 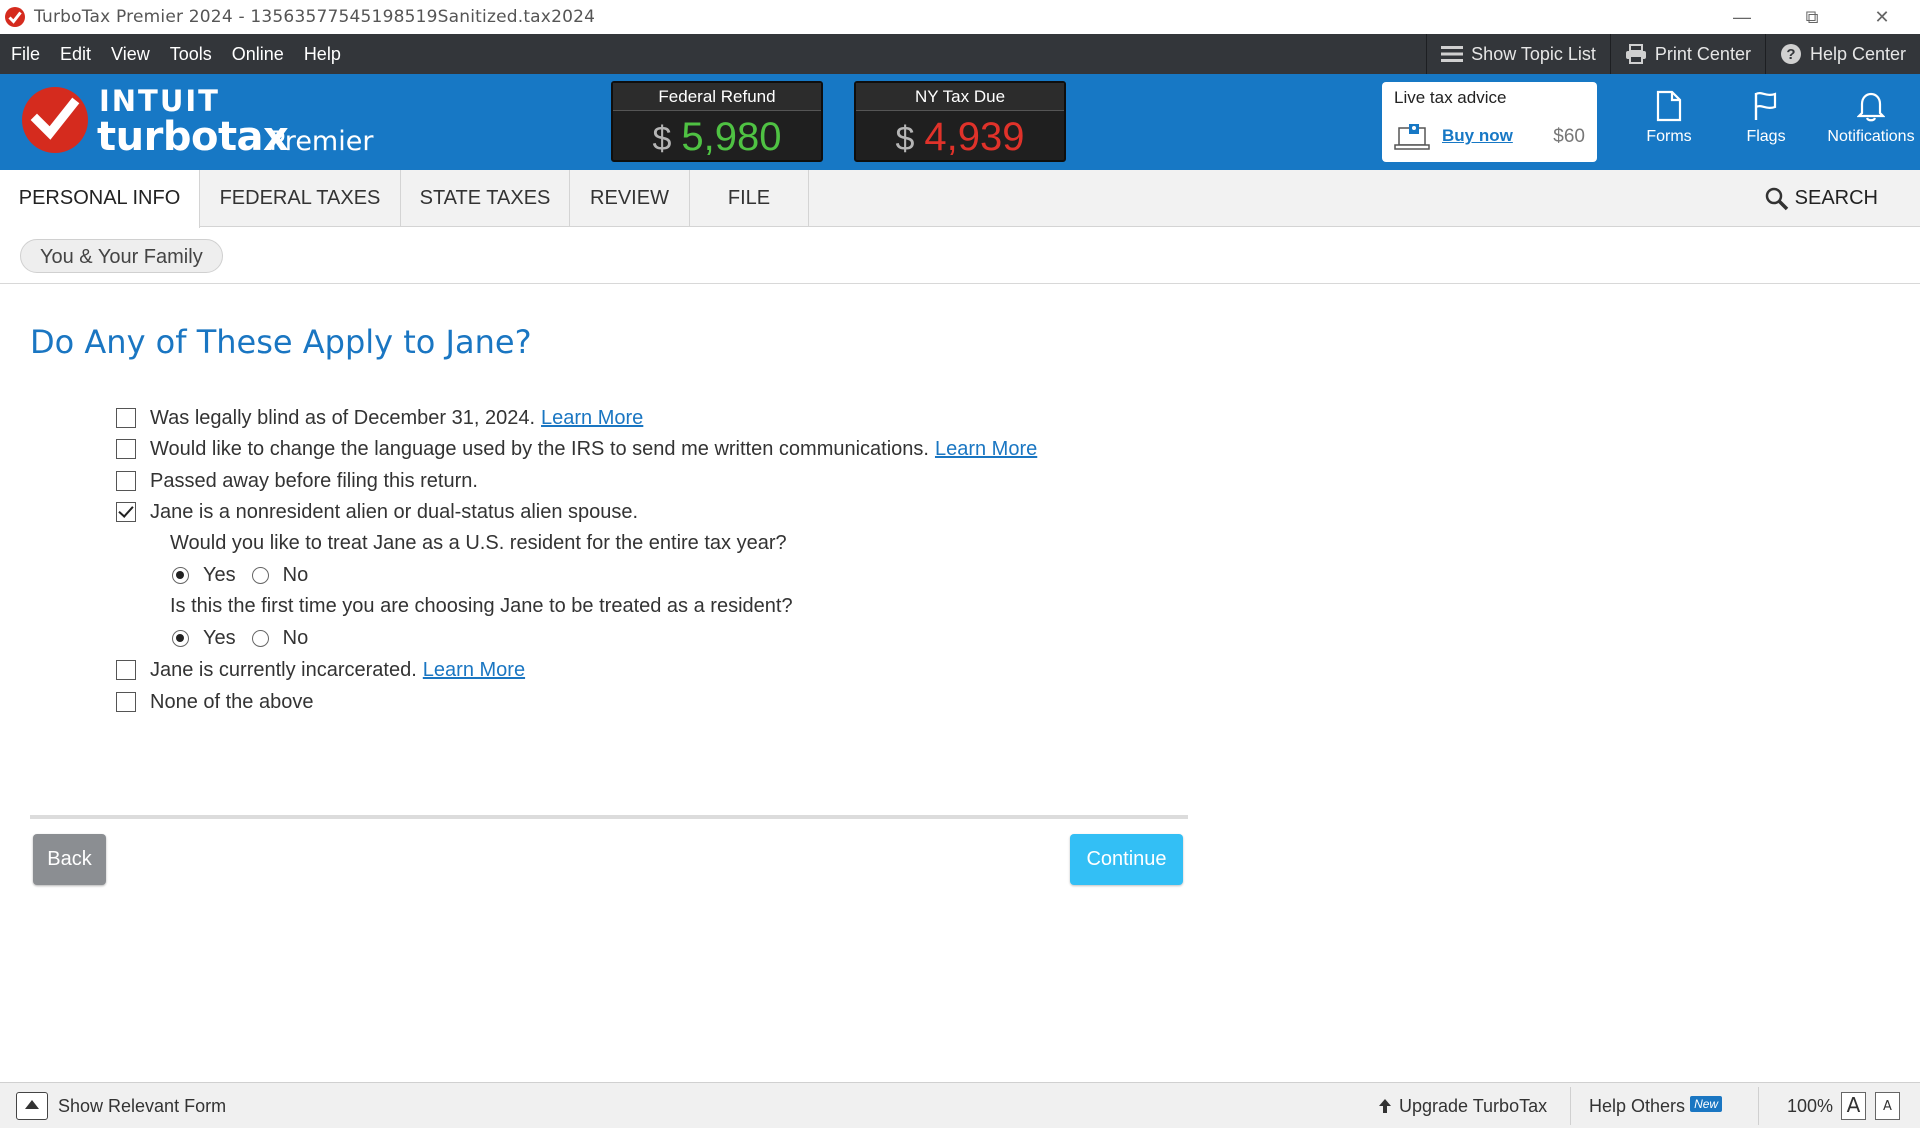 What do you see at coordinates (15, 17) in the screenshot?
I see `turbotax-app-icon` at bounding box center [15, 17].